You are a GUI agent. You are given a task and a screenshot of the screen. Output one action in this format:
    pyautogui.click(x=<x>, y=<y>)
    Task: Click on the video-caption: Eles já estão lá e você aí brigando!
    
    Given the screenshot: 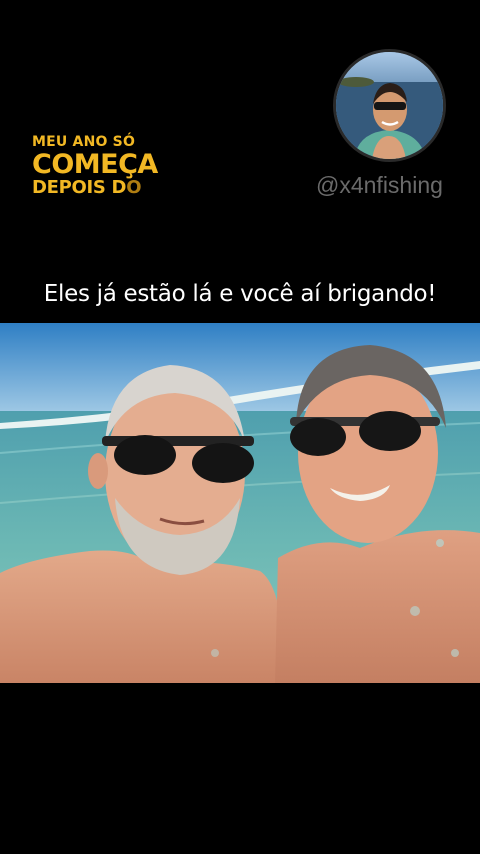 What is the action you would take?
    pyautogui.click(x=240, y=294)
    